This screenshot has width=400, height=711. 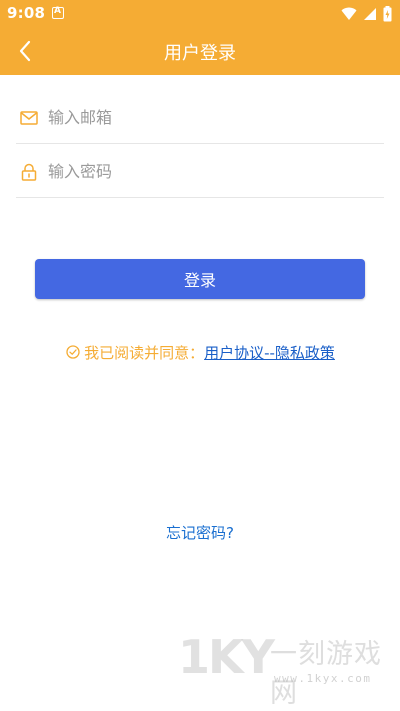 I want to click on password-input, so click(x=216, y=171).